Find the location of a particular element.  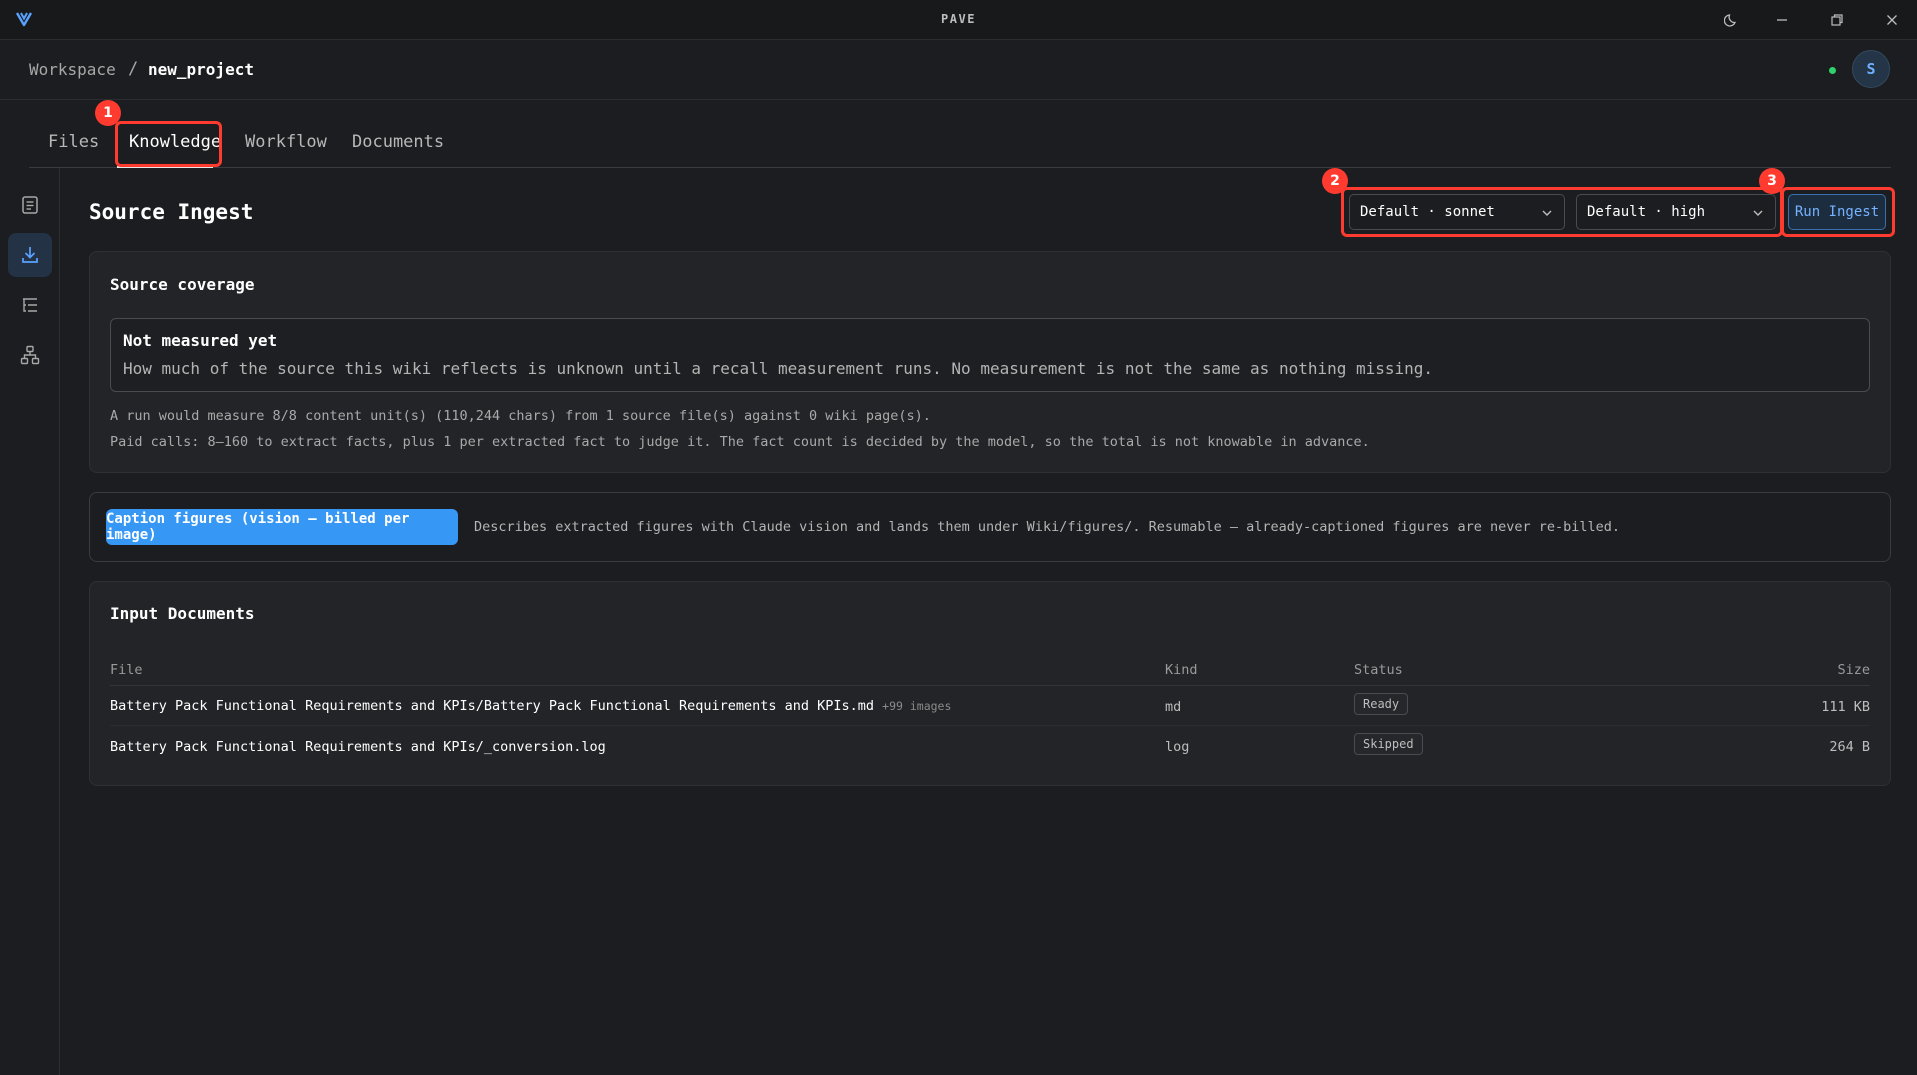

breadcrumb: Workspace / new_project is located at coordinates (958, 70).